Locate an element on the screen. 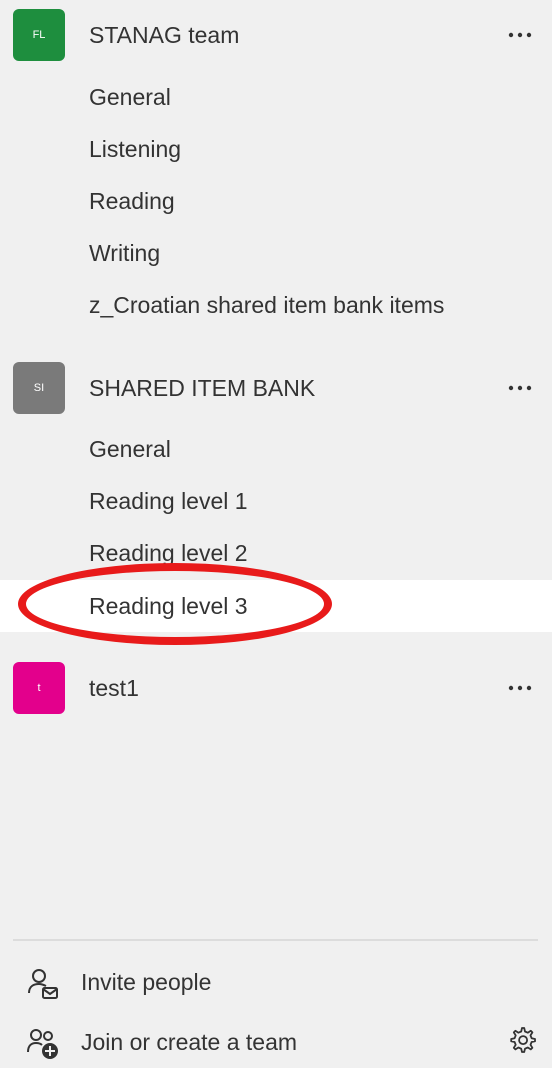  channel-reading-level-3: Reading level 3 is located at coordinates (276, 606).